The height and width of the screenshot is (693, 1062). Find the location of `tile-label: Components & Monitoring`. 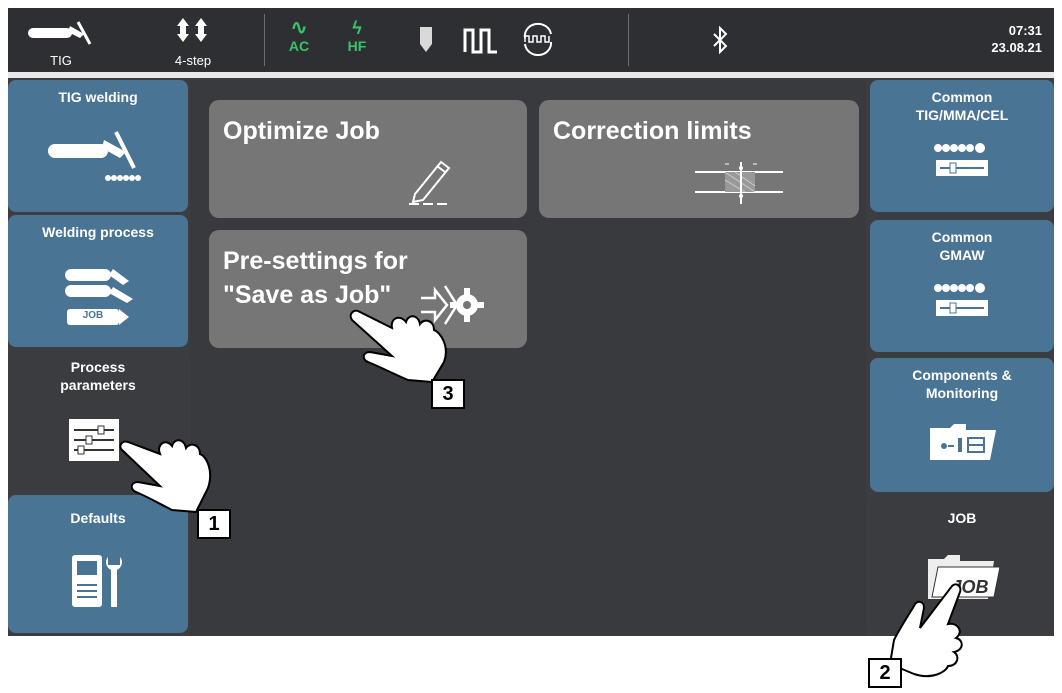

tile-label: Components & Monitoring is located at coordinates (962, 384).